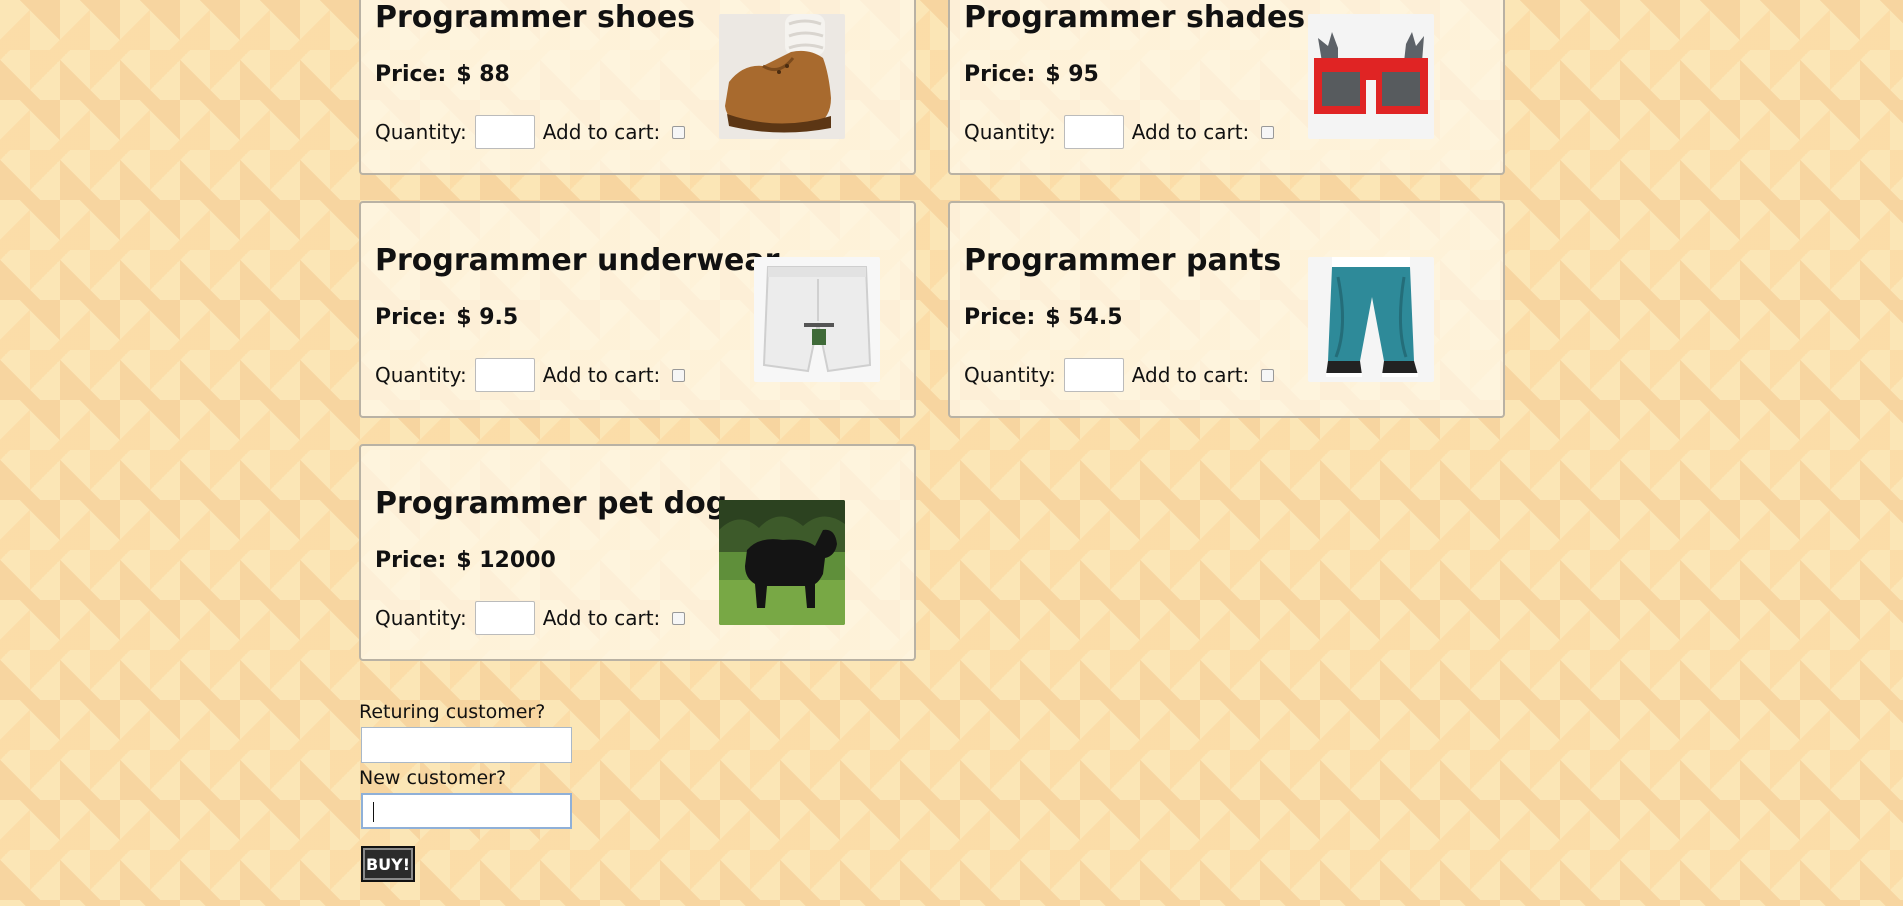  Describe the element at coordinates (535, 17) in the screenshot. I see `product-title: Programmer shoes` at that location.